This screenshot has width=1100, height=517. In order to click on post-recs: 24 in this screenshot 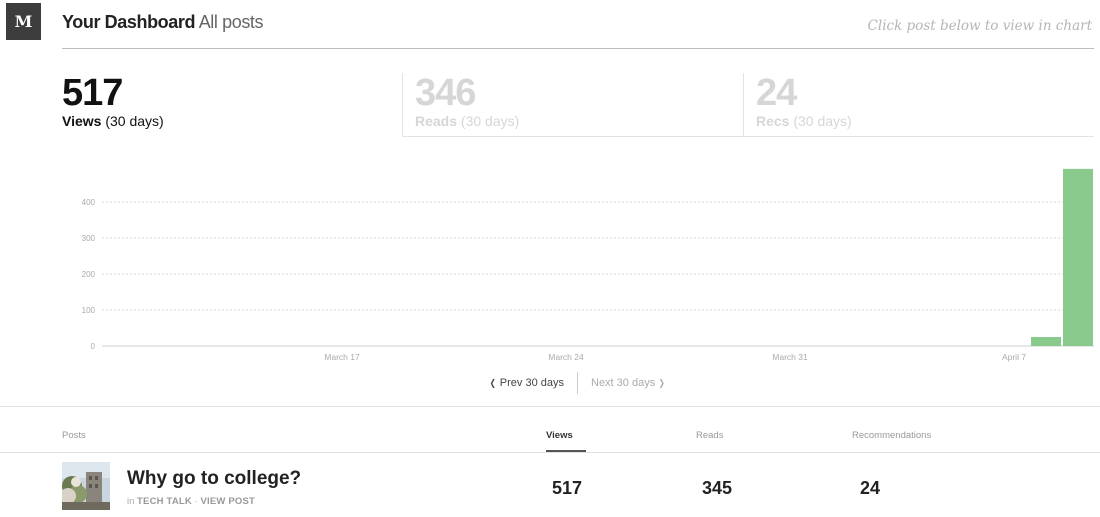, I will do `click(870, 488)`.